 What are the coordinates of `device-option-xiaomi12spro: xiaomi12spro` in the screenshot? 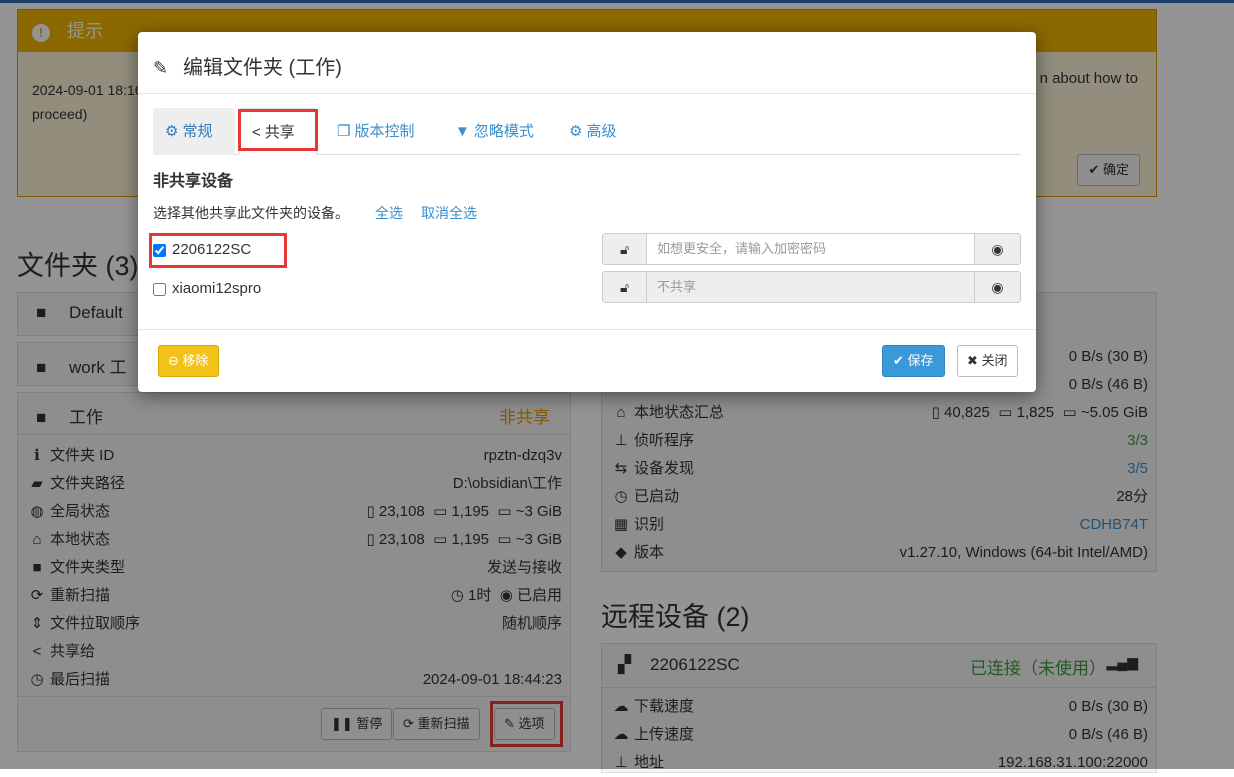 It's located at (207, 288).